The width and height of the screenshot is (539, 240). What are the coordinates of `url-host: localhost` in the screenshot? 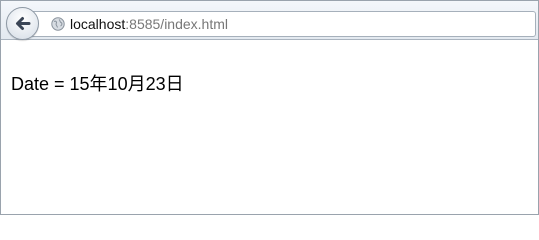 It's located at (98, 24).